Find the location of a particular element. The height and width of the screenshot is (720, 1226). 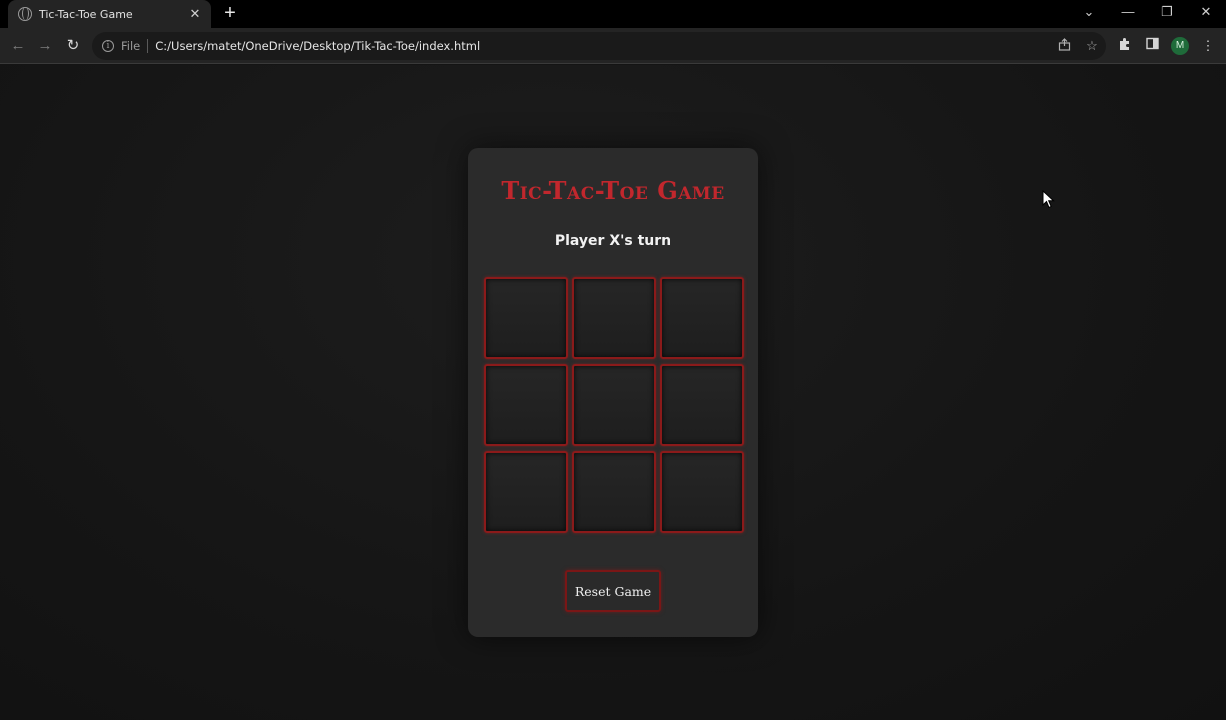

browser-tab: Tic-Tac-Toe Game ✕ is located at coordinates (109, 14).